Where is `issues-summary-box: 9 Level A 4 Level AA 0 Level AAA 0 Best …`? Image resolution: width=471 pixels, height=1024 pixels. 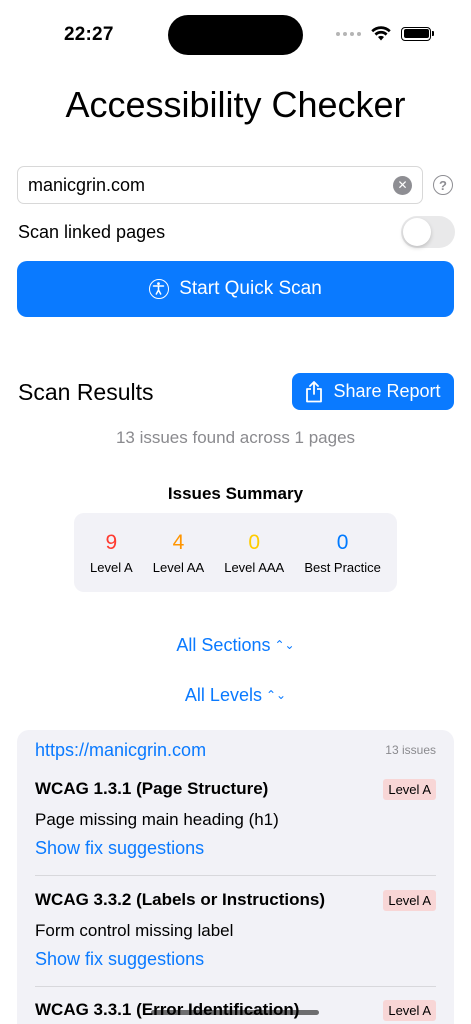 issues-summary-box: 9 Level A 4 Level AA 0 Level AAA 0 Best … is located at coordinates (235, 552).